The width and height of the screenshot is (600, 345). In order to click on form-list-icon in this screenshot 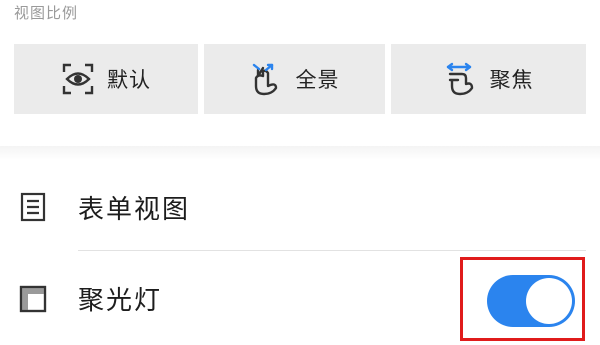, I will do `click(33, 207)`.